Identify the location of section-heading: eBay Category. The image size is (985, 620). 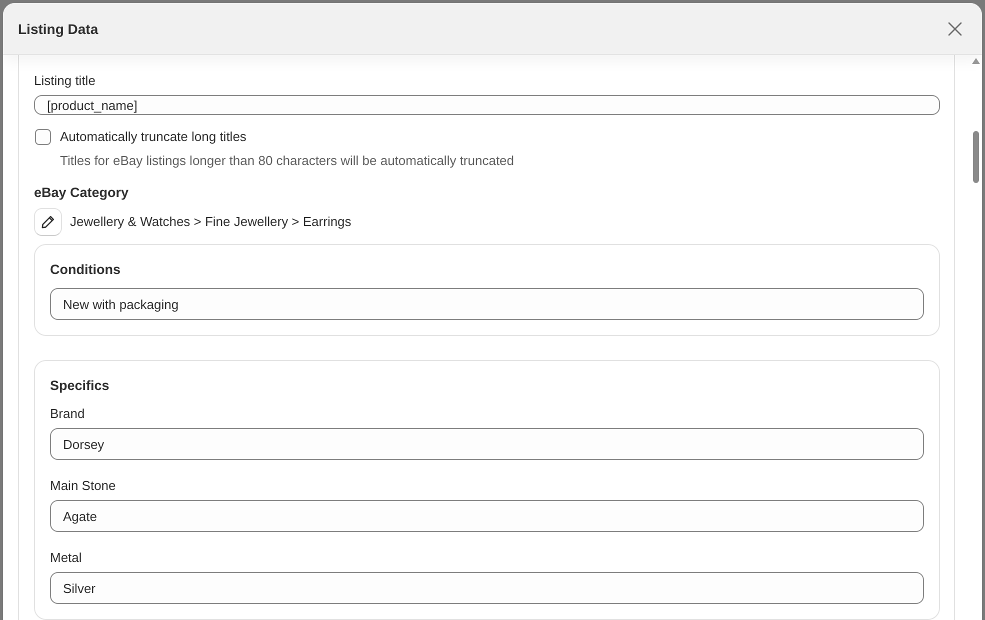
(81, 193).